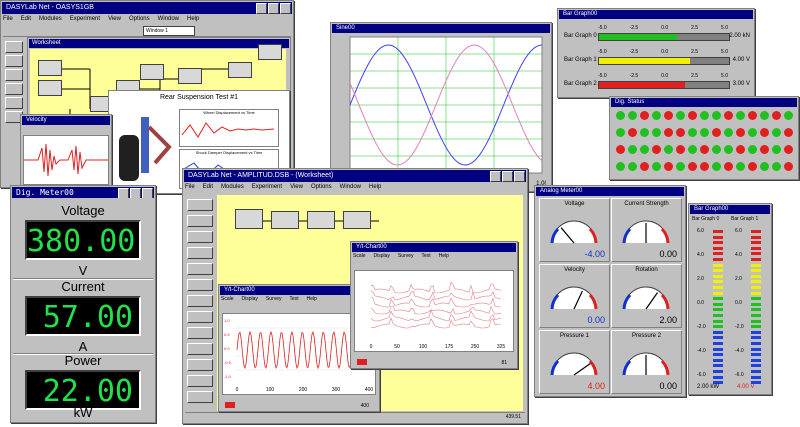 This screenshot has height=427, width=800. What do you see at coordinates (365, 406) in the screenshot?
I see `chart-a-end: 400` at bounding box center [365, 406].